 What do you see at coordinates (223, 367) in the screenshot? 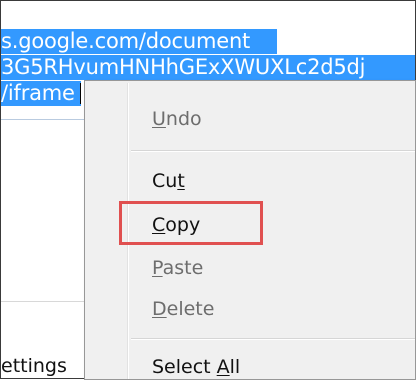
I see `menu-item-select-all-accesskey: A` at bounding box center [223, 367].